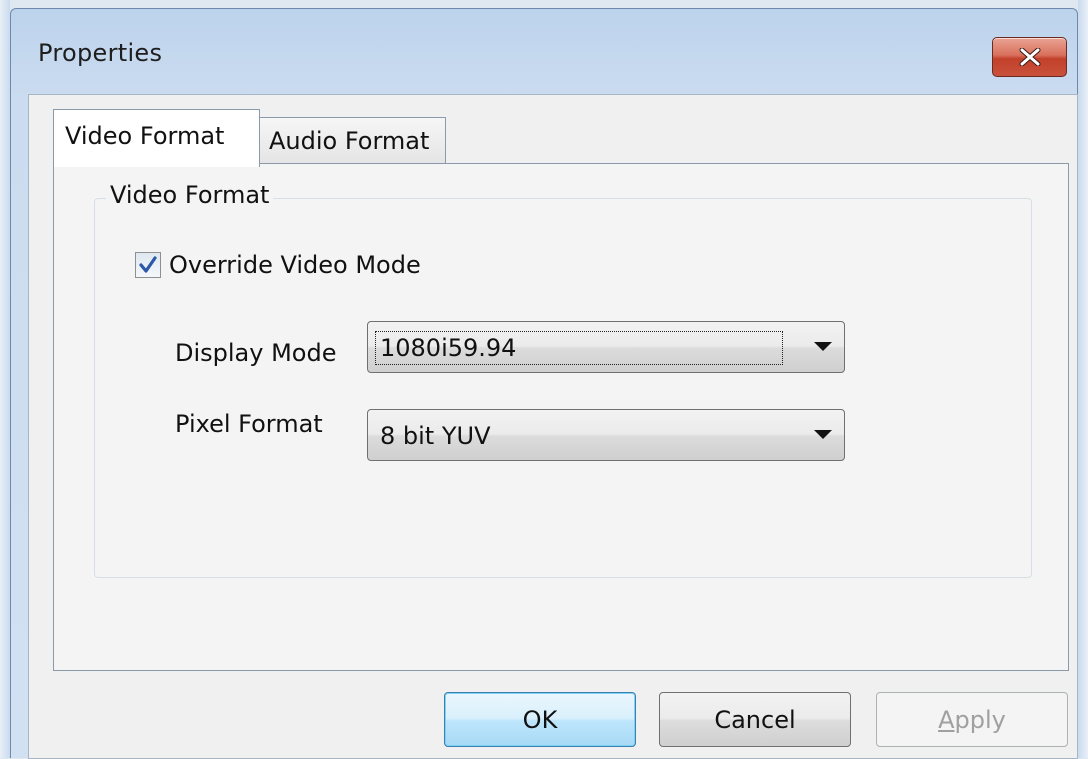  I want to click on close-button, so click(1029, 57).